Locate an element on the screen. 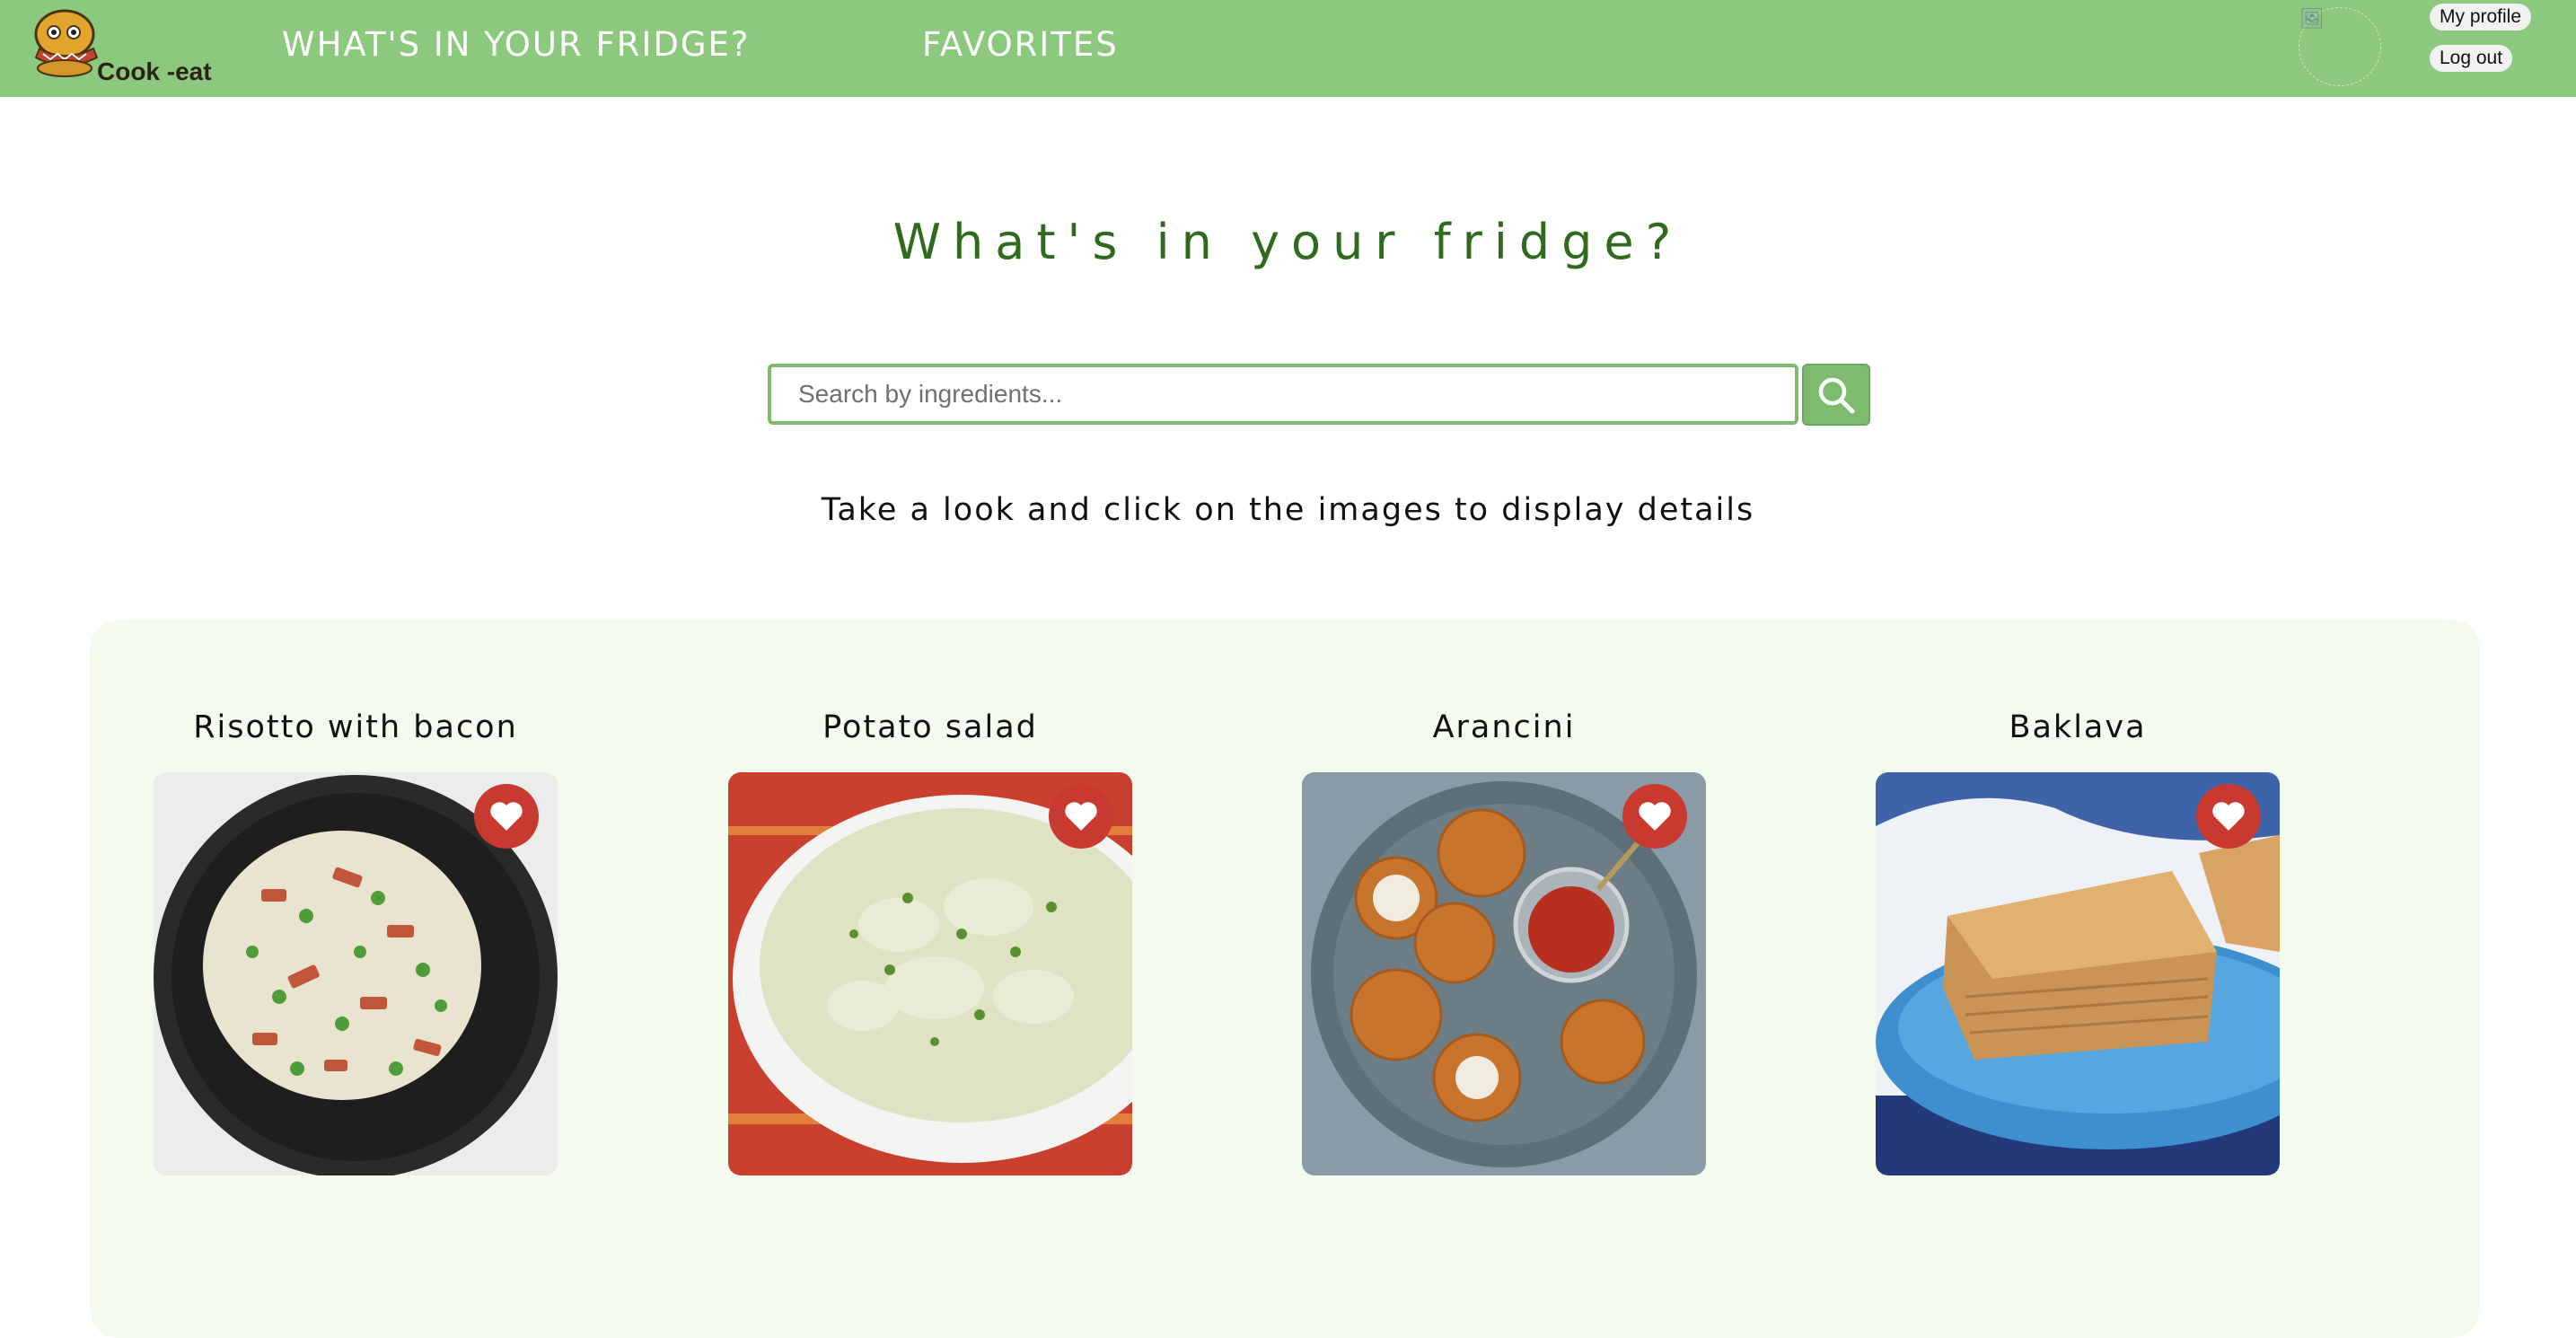 The height and width of the screenshot is (1338, 2576). recipe-title: Baklava is located at coordinates (2078, 727).